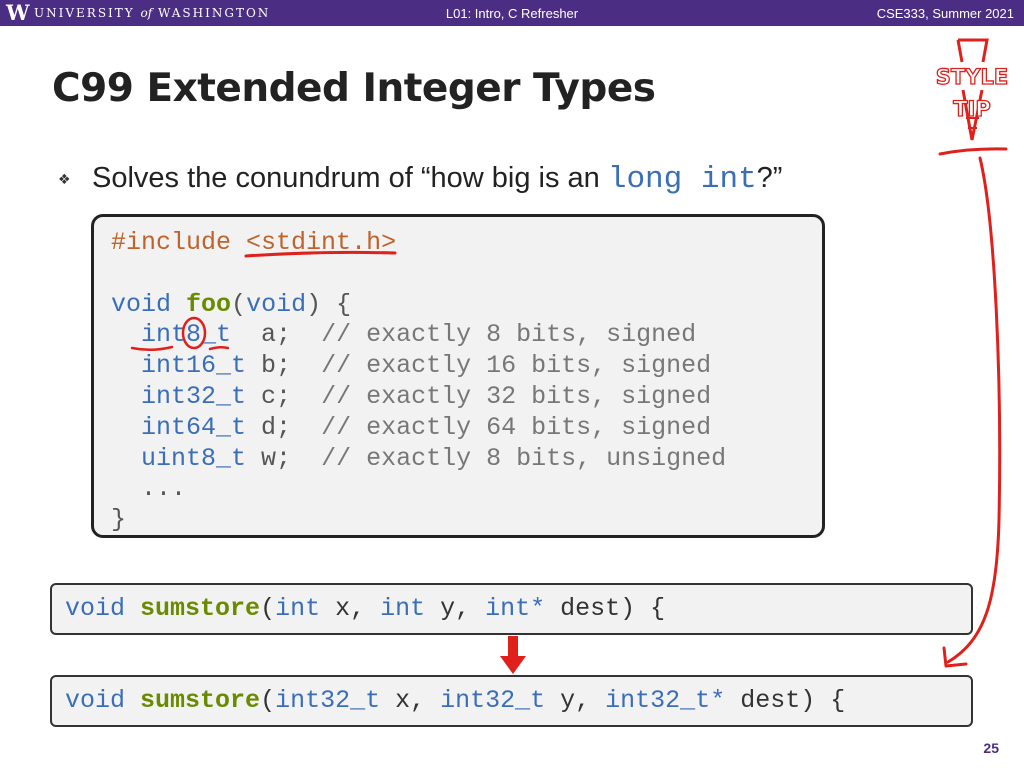  What do you see at coordinates (152, 348) in the screenshot?
I see `int8-underline-left` at bounding box center [152, 348].